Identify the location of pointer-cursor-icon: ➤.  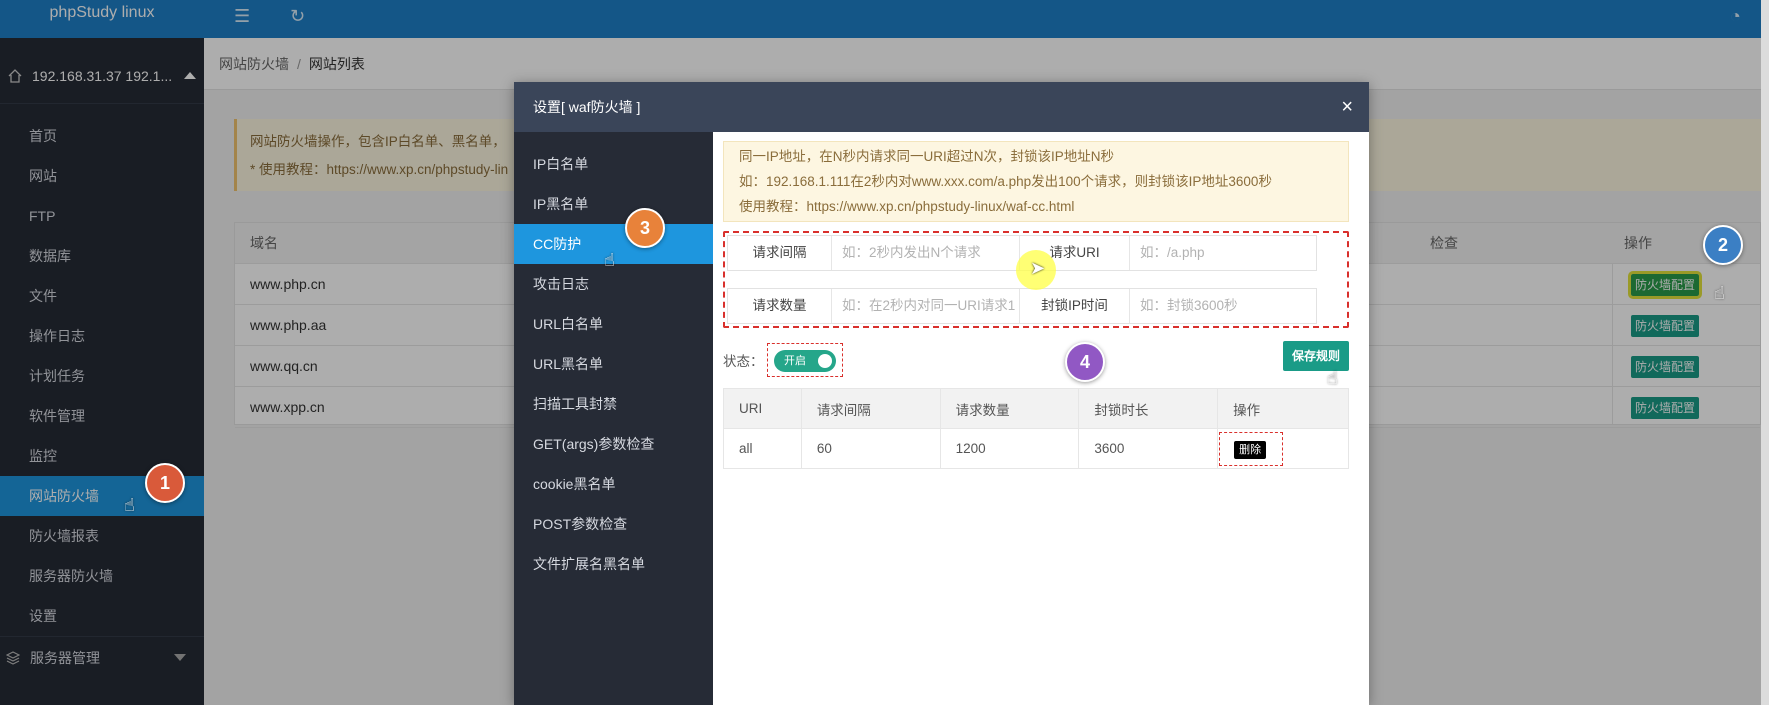
(1038, 268).